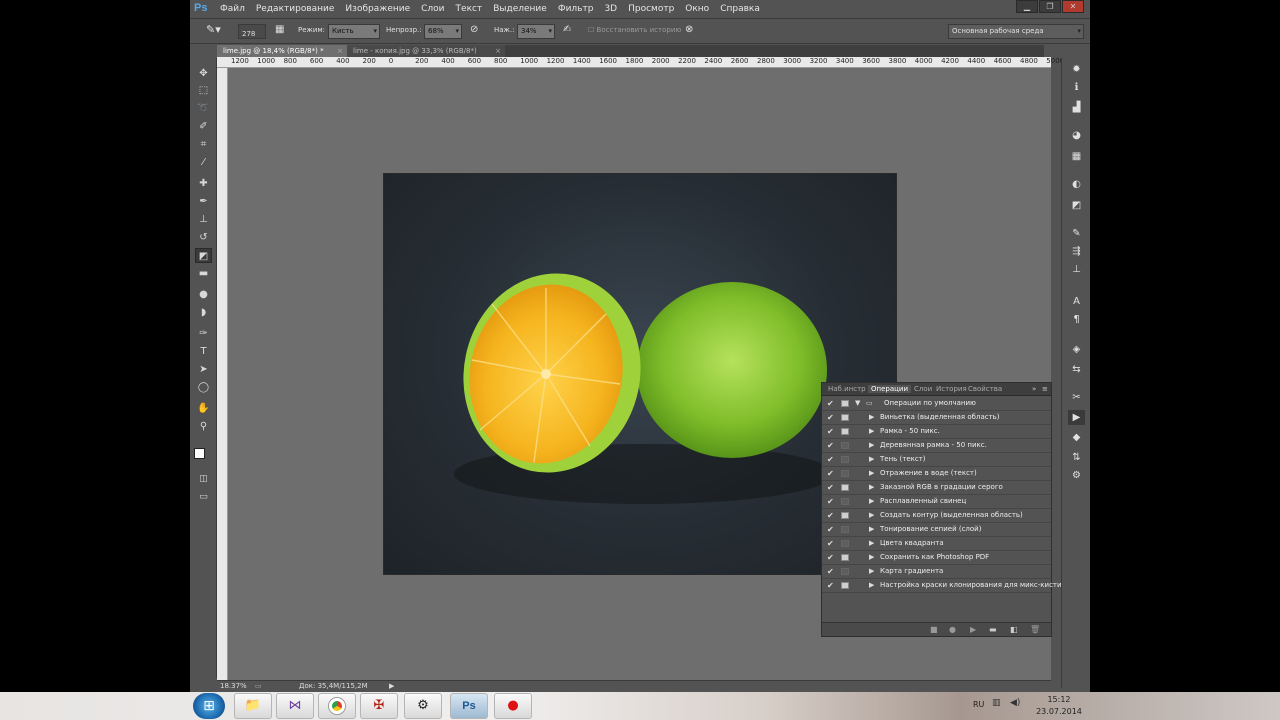 The width and height of the screenshot is (1280, 720). I want to click on menu-item-7: 3D, so click(610, 9).